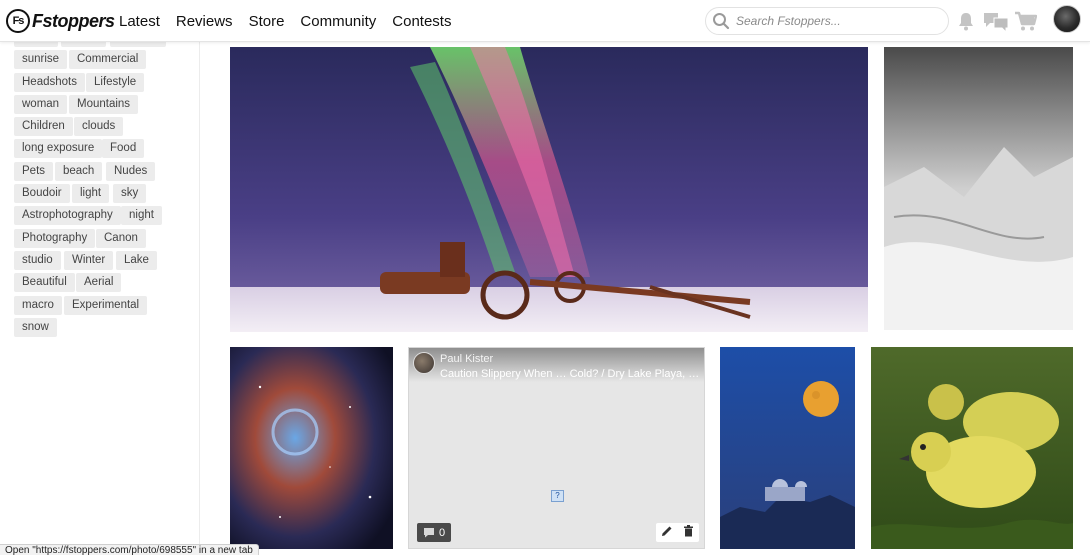  What do you see at coordinates (442, 532) in the screenshot?
I see `comment-count: 0` at bounding box center [442, 532].